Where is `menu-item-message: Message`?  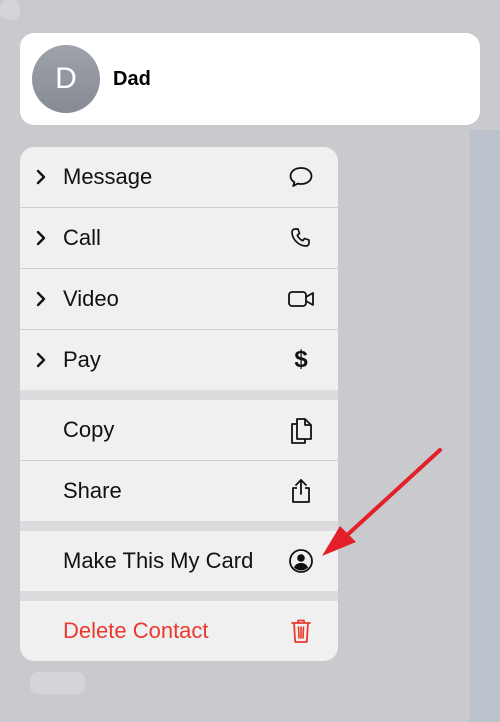
menu-item-message: Message is located at coordinates (179, 177).